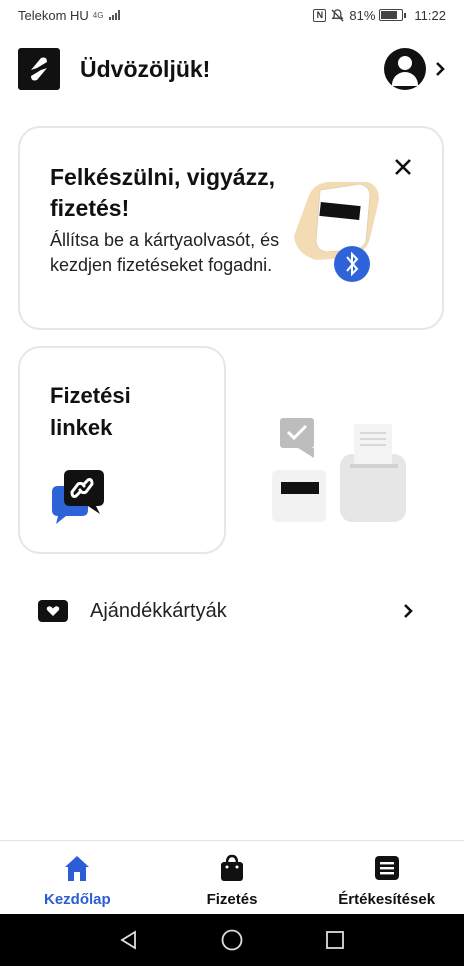 This screenshot has height=966, width=464. I want to click on logo-mark, so click(39, 69).